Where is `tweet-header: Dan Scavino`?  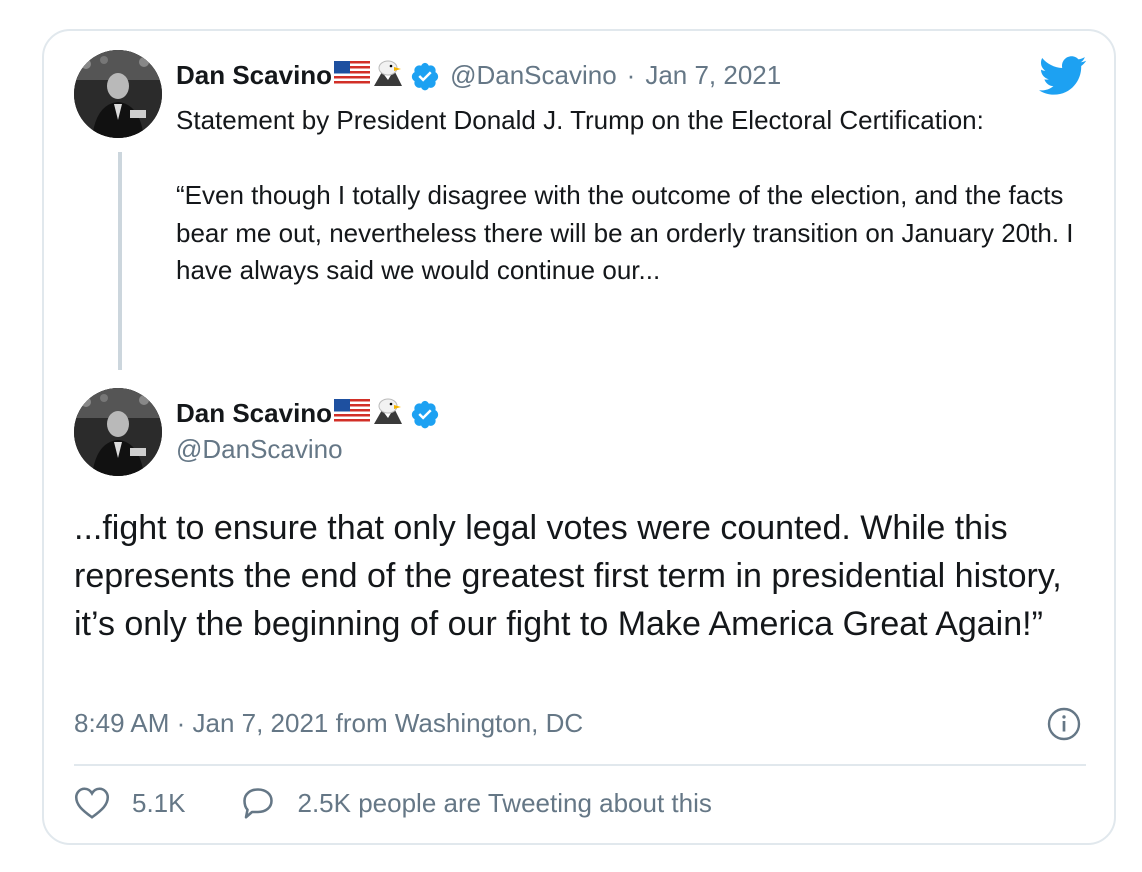
tweet-header: Dan Scavino is located at coordinates (308, 413).